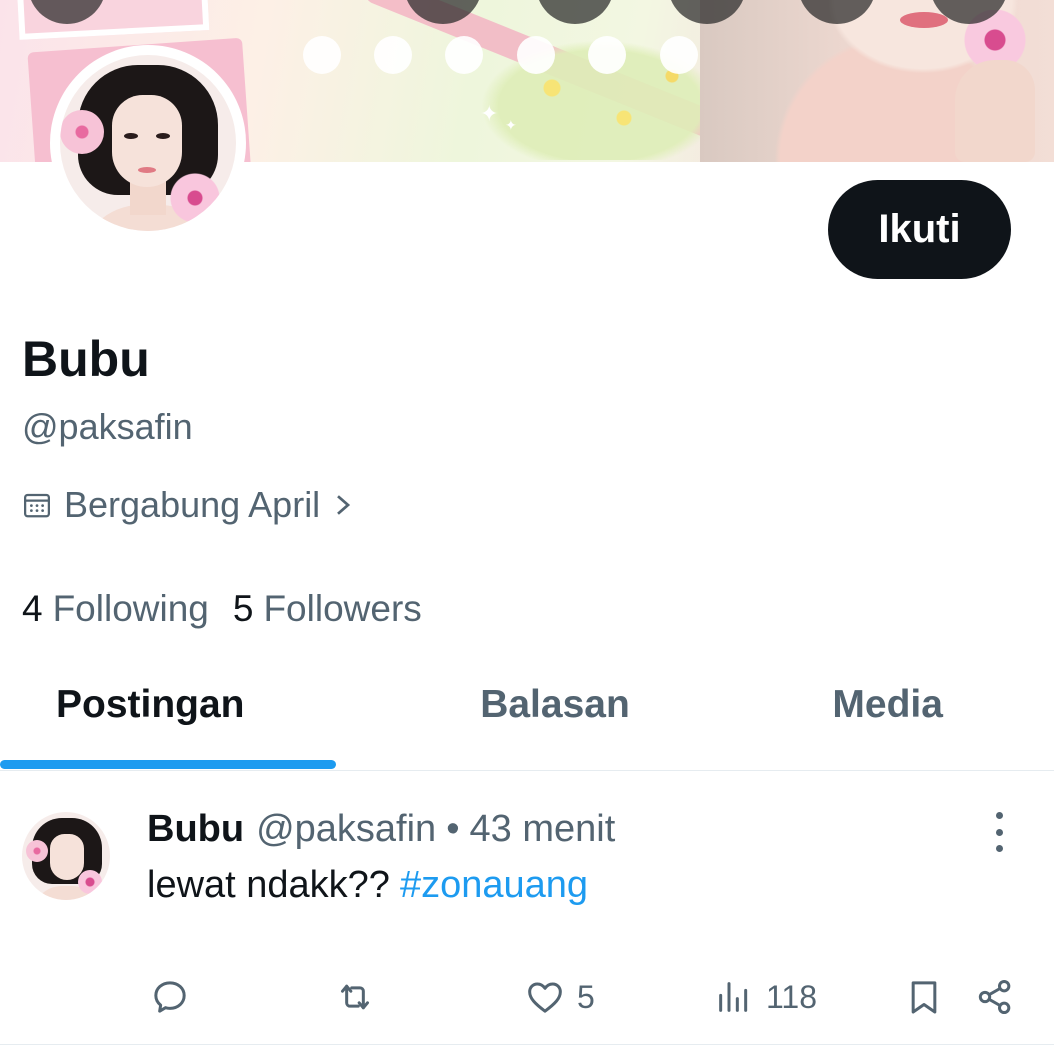 The width and height of the screenshot is (1054, 1054). Describe the element at coordinates (527, 770) in the screenshot. I see `tab-divider` at that location.